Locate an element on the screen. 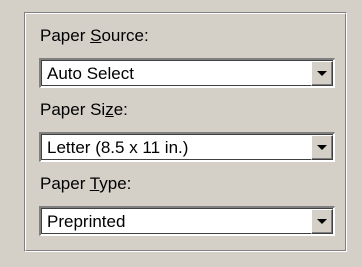 This screenshot has width=362, height=267. paper-type-dropdown-button is located at coordinates (322, 221).